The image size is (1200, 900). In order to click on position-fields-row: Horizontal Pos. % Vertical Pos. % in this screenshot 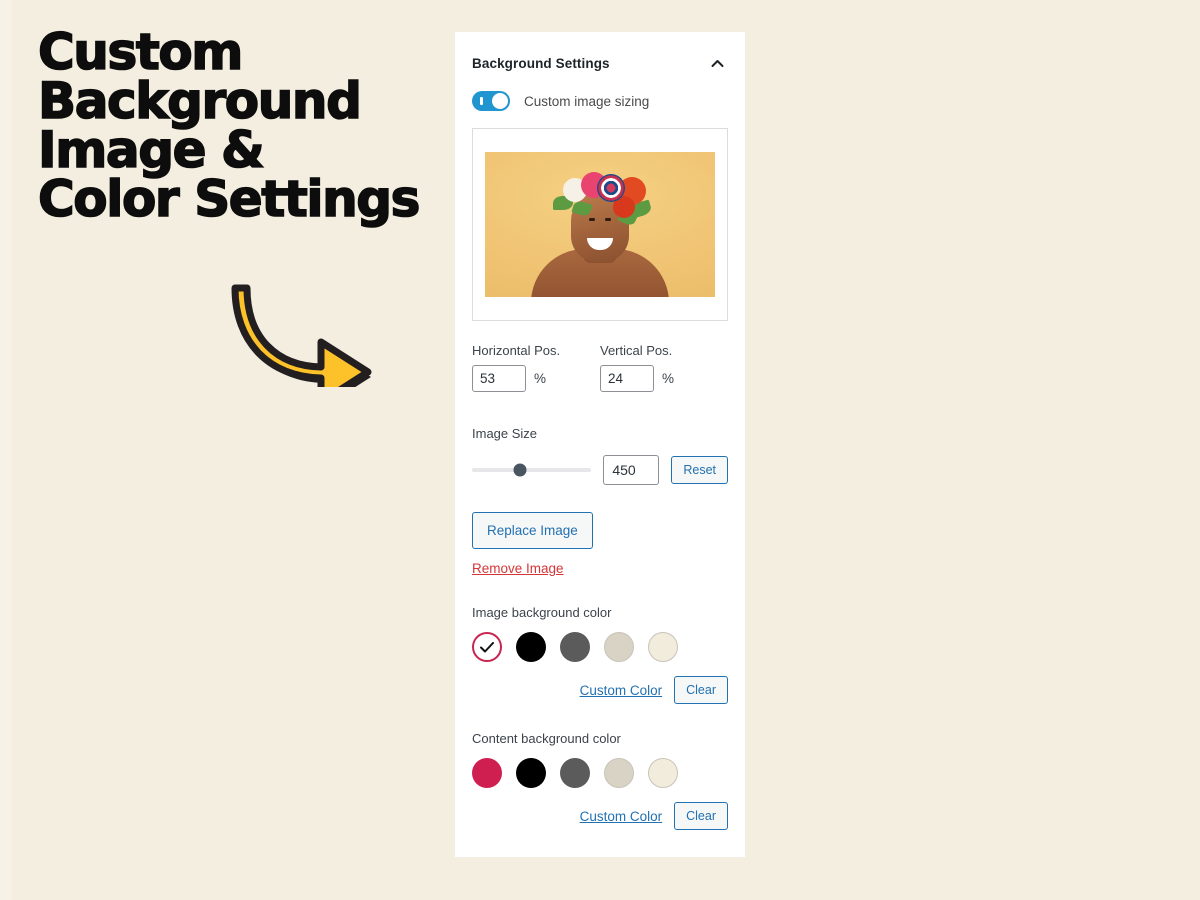, I will do `click(600, 367)`.